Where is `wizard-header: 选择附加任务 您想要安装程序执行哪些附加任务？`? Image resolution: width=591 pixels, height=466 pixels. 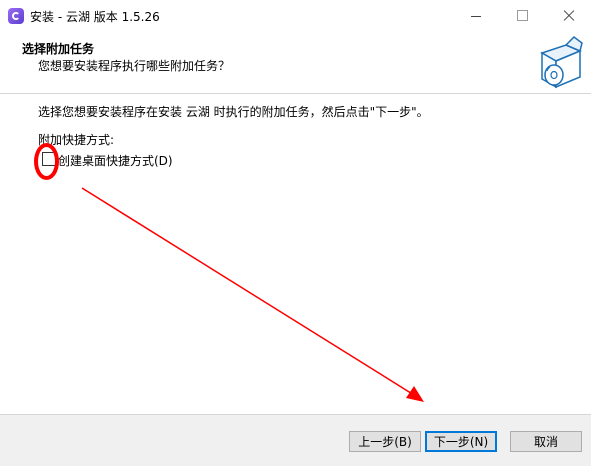
wizard-header: 选择附加任务 您想要安装程序执行哪些附加任务？ is located at coordinates (295, 63).